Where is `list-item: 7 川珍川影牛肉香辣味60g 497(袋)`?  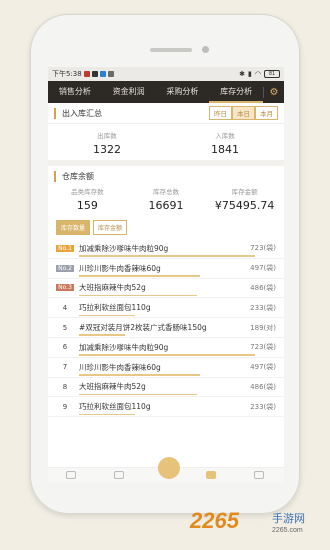 list-item: 7 川珍川影牛肉香辣味60g 497(袋) is located at coordinates (166, 368).